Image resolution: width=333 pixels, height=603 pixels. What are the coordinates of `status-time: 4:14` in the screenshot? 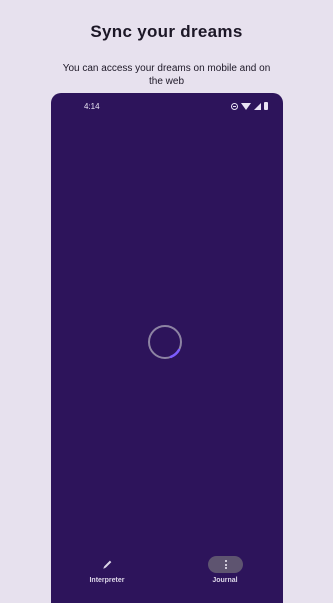 It's located at (92, 106).